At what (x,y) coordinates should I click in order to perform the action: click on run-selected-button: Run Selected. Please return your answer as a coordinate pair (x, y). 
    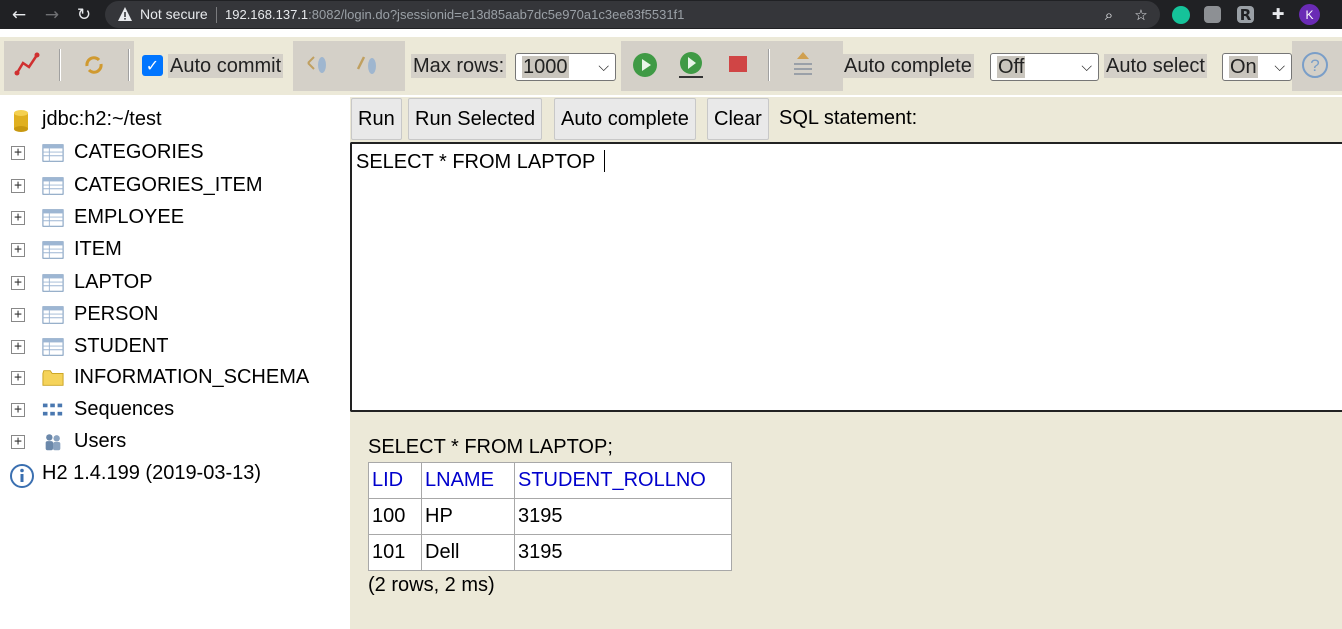
    Looking at the image, I should click on (475, 119).